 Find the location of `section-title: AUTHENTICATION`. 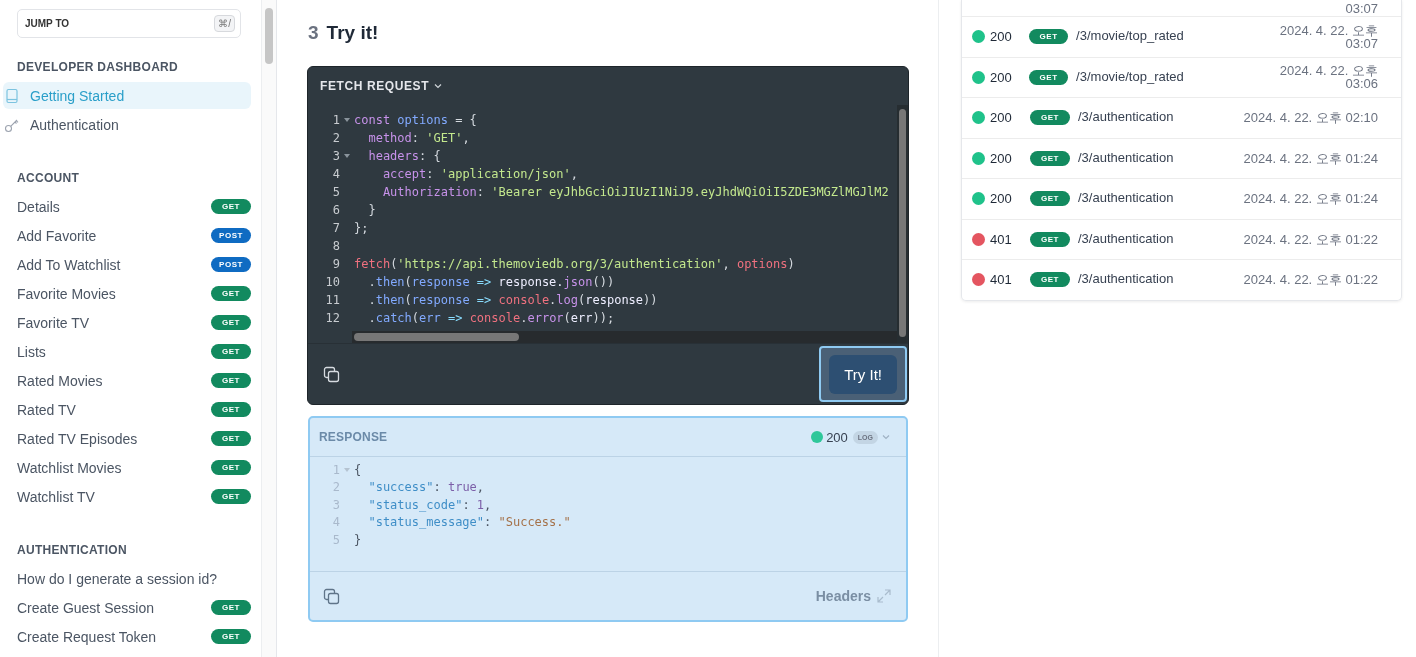

section-title: AUTHENTICATION is located at coordinates (72, 550).